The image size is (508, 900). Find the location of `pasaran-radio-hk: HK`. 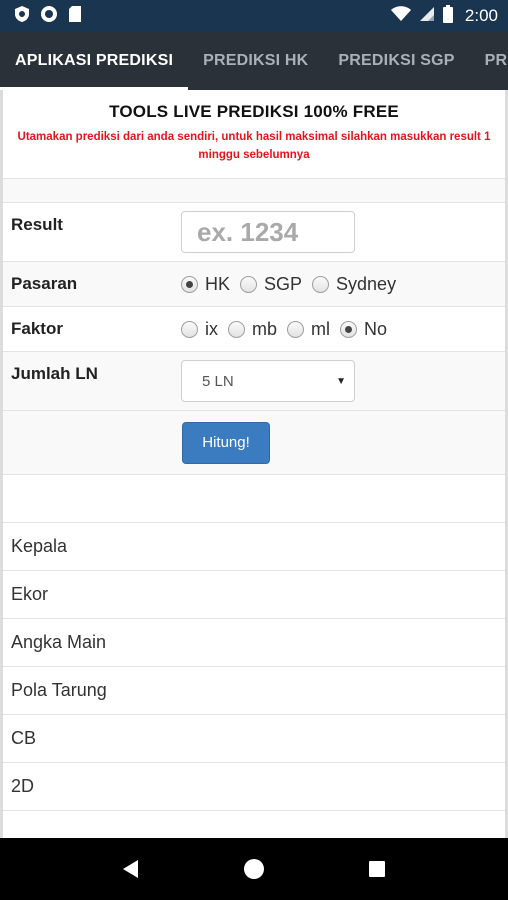

pasaran-radio-hk: HK is located at coordinates (205, 284).